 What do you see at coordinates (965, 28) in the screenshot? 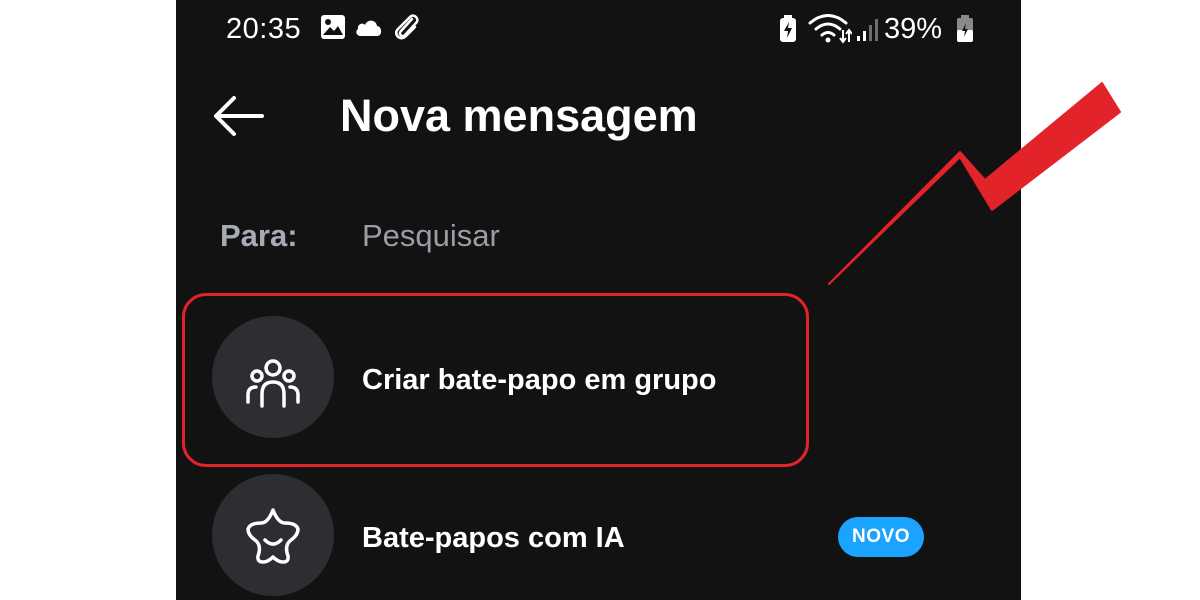
I see `battery-icon` at bounding box center [965, 28].